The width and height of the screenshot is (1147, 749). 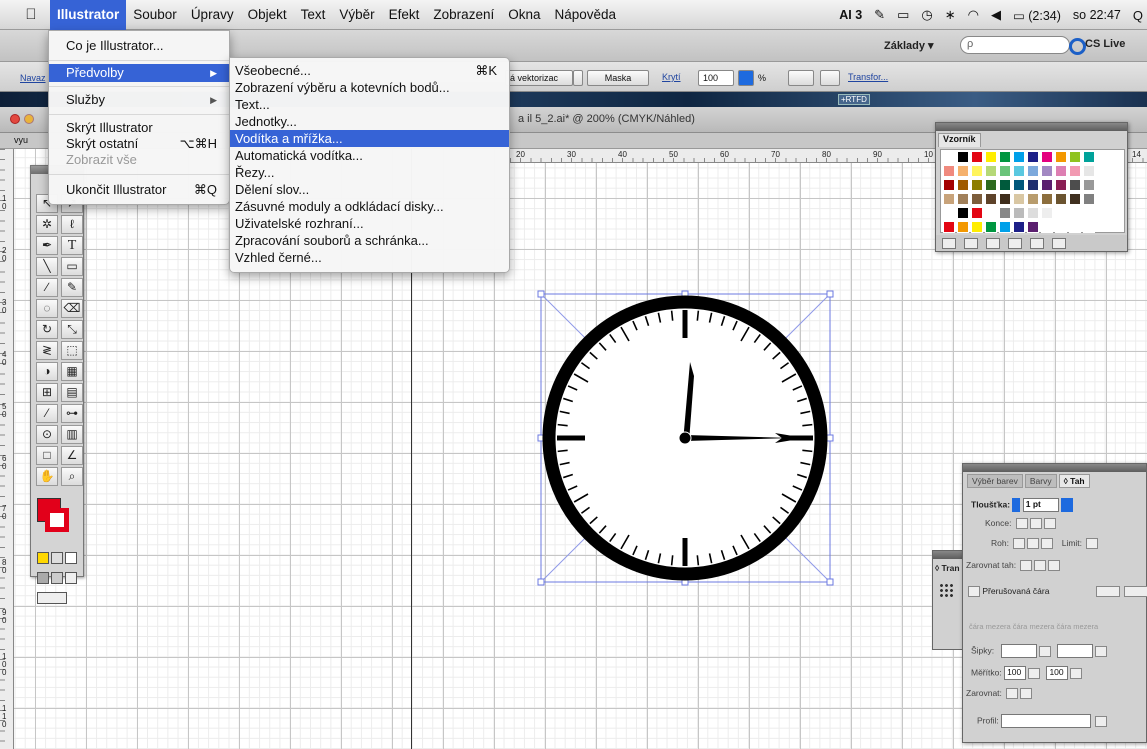 I want to click on scale-start-field: 100, so click(x=1015, y=673).